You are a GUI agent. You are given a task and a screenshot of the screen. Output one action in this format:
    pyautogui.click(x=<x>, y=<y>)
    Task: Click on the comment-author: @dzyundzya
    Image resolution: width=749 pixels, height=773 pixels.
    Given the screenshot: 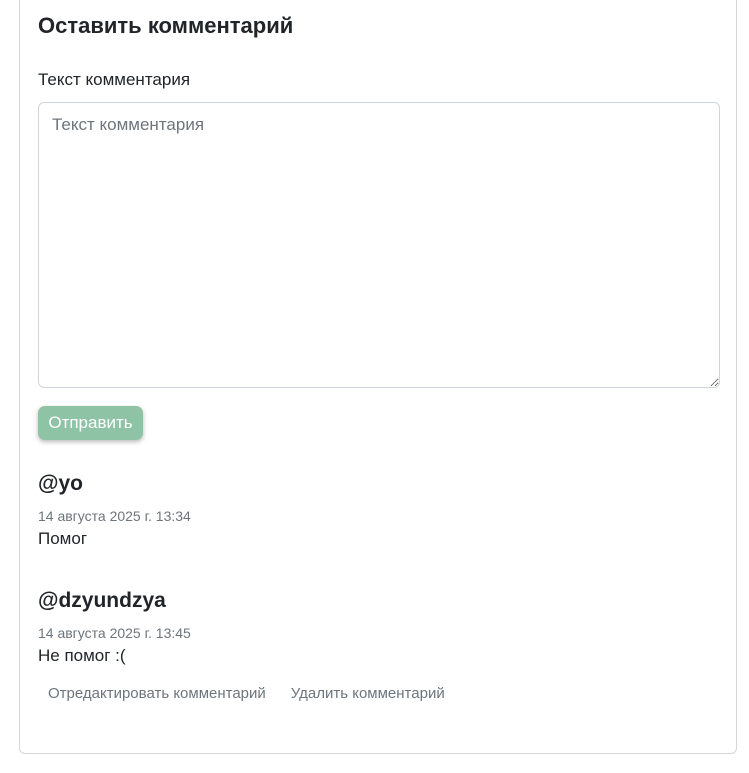 What is the action you would take?
    pyautogui.click(x=102, y=600)
    